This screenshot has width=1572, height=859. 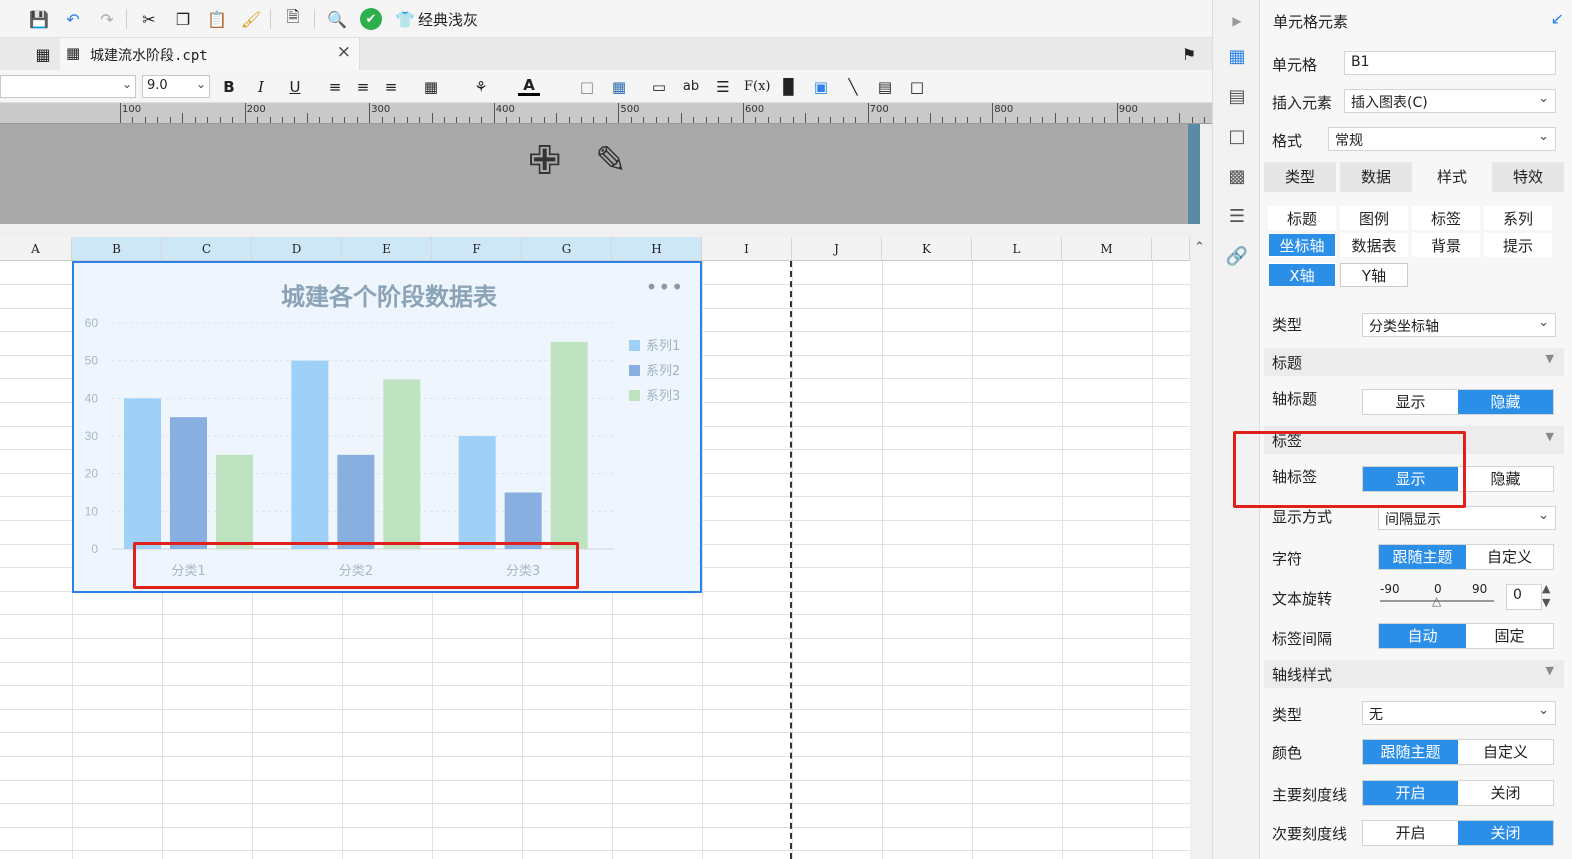 What do you see at coordinates (1194, 174) in the screenshot?
I see `header-scrollbar` at bounding box center [1194, 174].